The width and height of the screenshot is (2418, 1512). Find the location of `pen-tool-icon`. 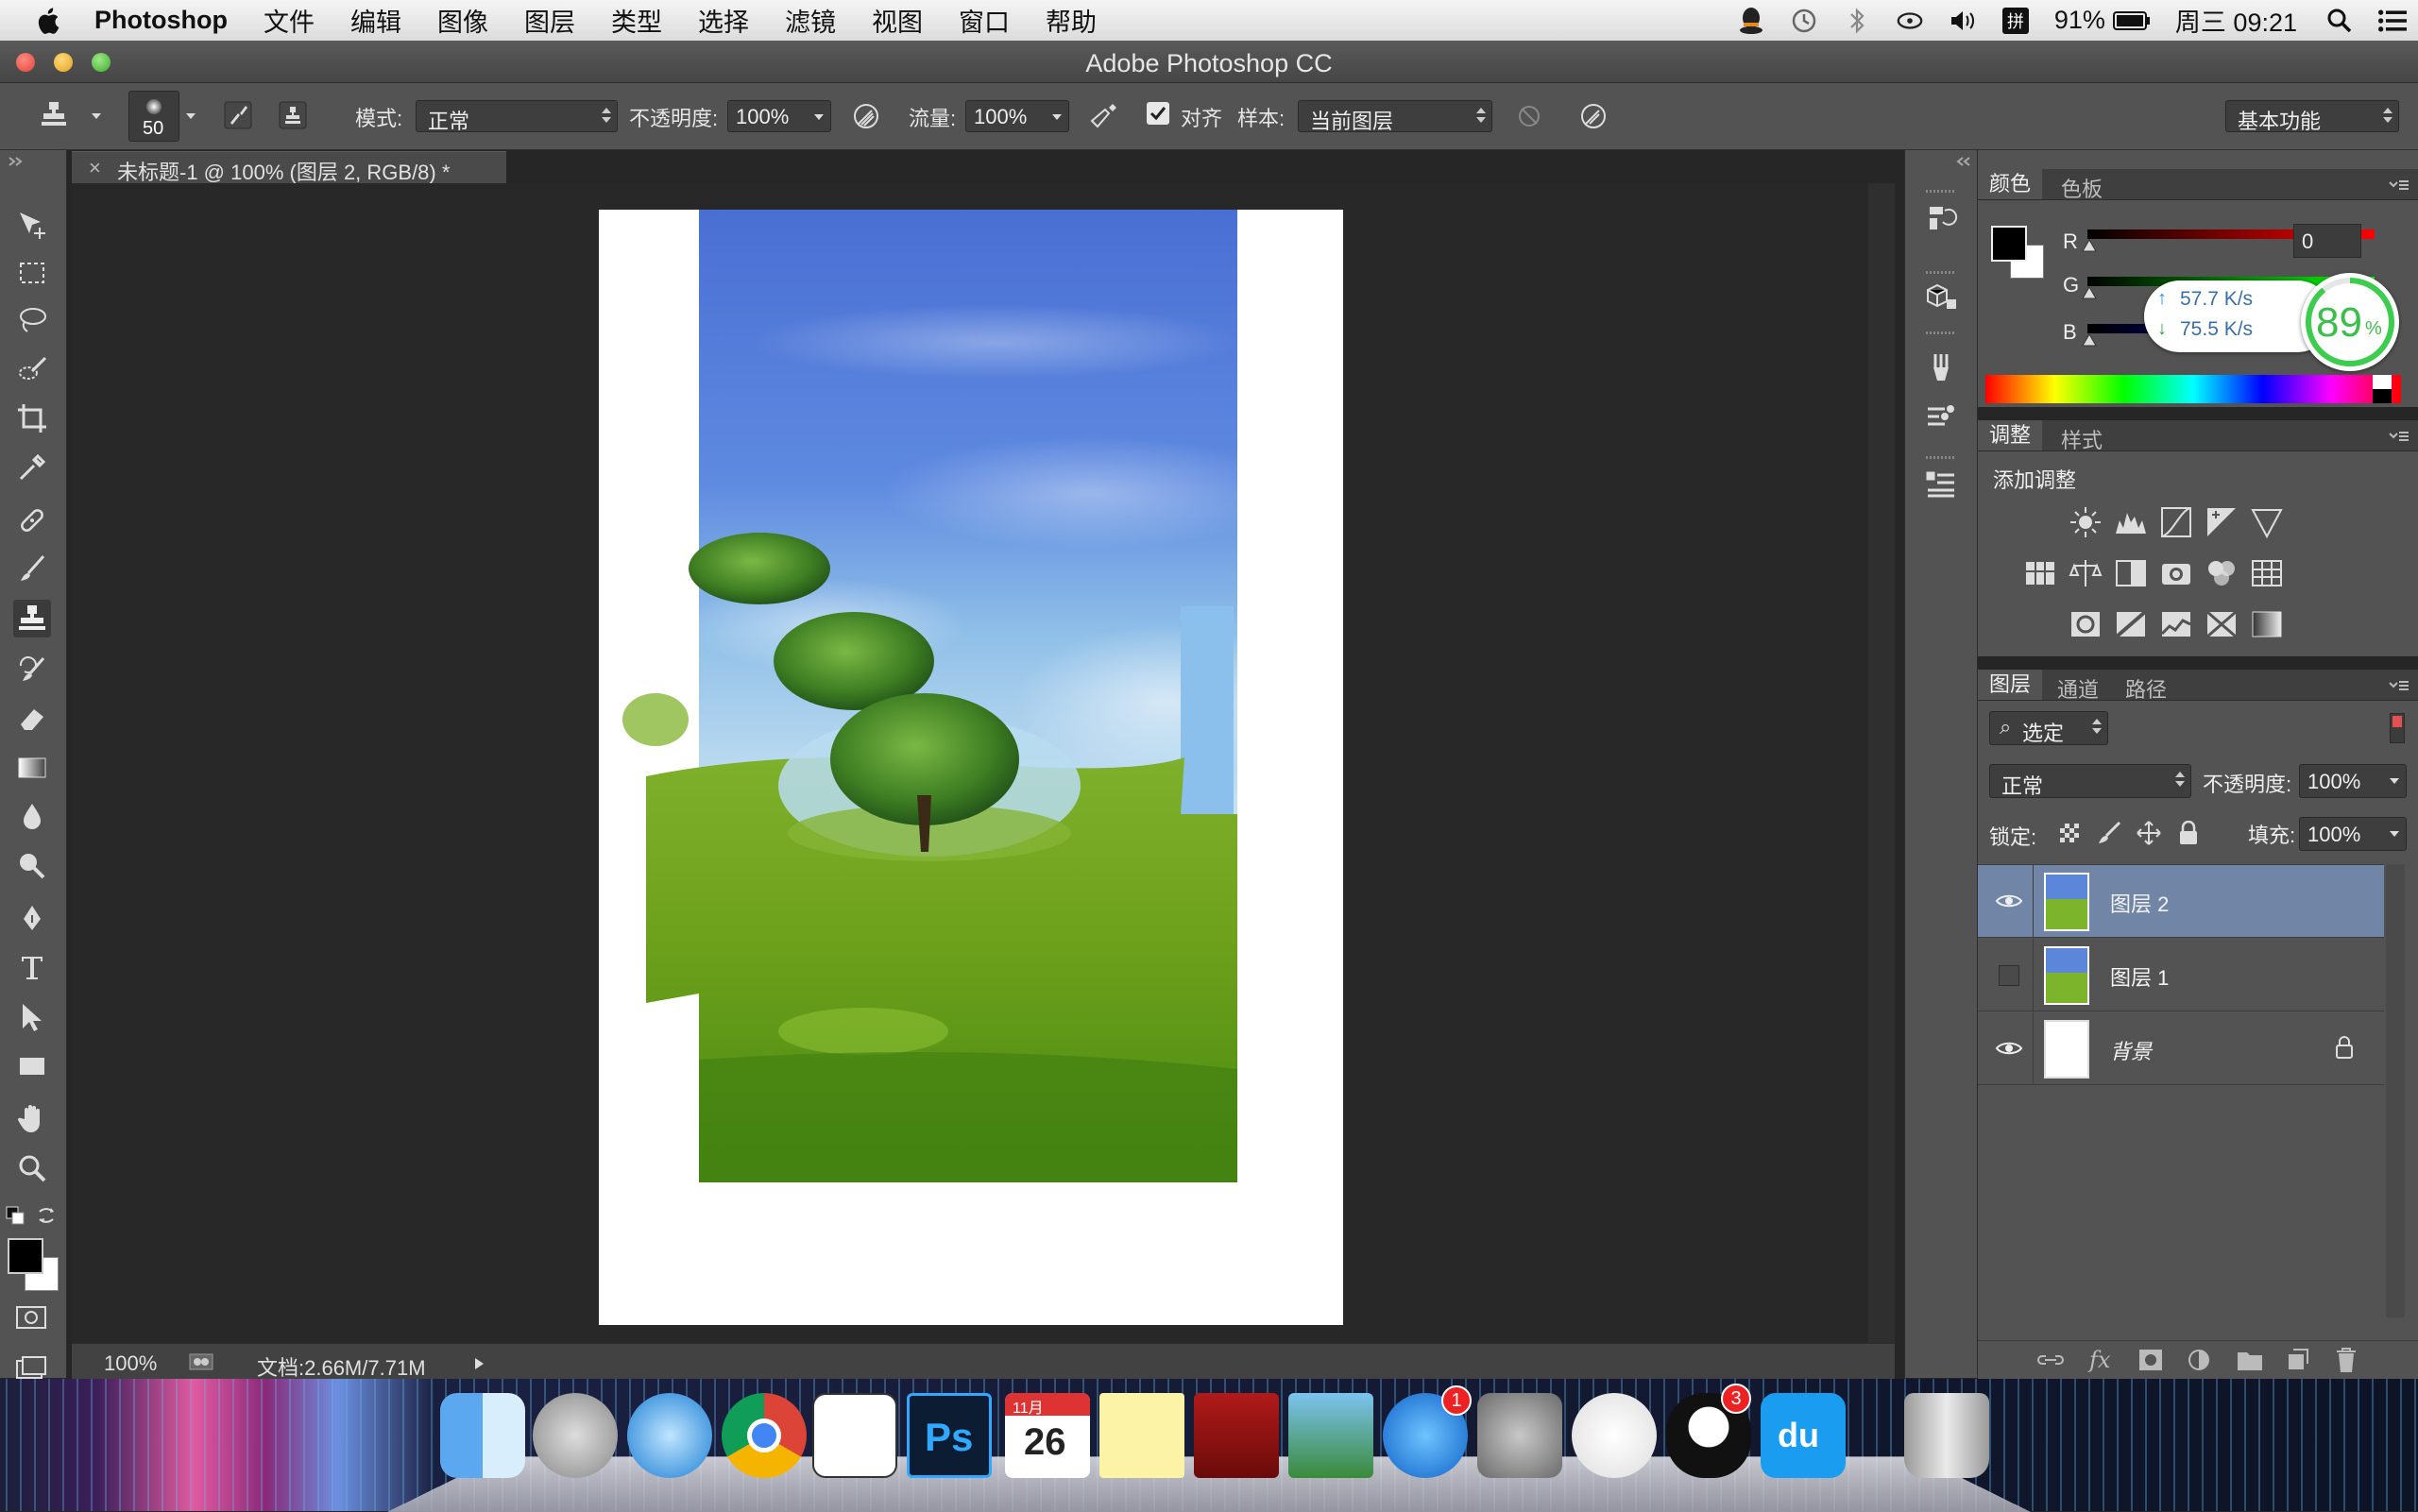

pen-tool-icon is located at coordinates (32, 919).